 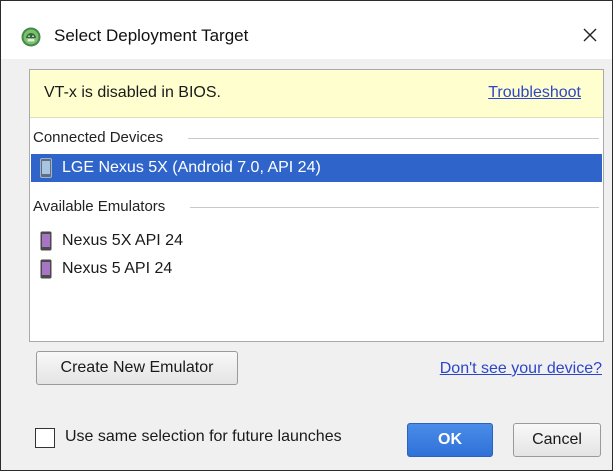 What do you see at coordinates (137, 368) in the screenshot?
I see `create-new-emulator-button: Create New Emulator` at bounding box center [137, 368].